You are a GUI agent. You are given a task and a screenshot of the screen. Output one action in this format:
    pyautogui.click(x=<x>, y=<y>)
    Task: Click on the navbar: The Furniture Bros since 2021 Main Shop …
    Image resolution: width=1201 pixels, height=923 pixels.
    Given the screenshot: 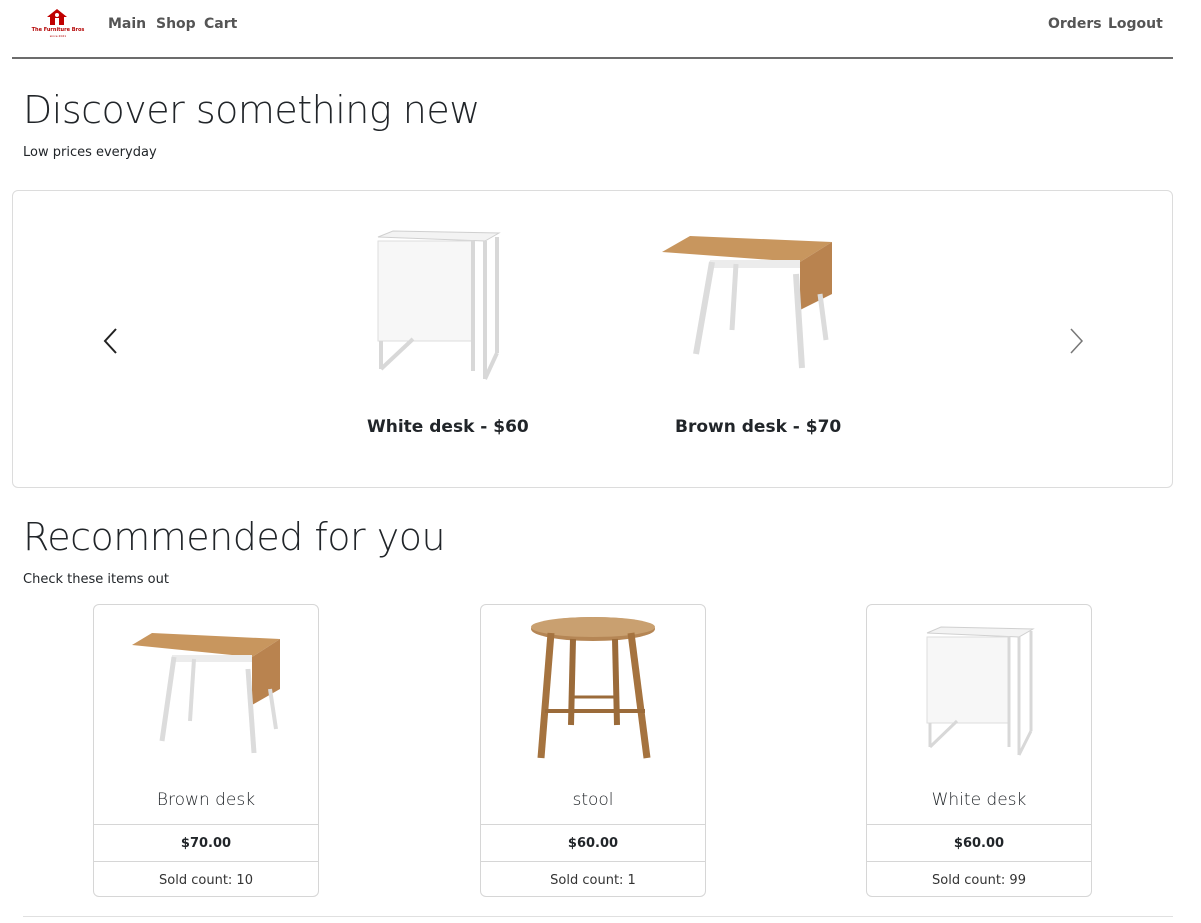 What is the action you would take?
    pyautogui.click(x=592, y=29)
    